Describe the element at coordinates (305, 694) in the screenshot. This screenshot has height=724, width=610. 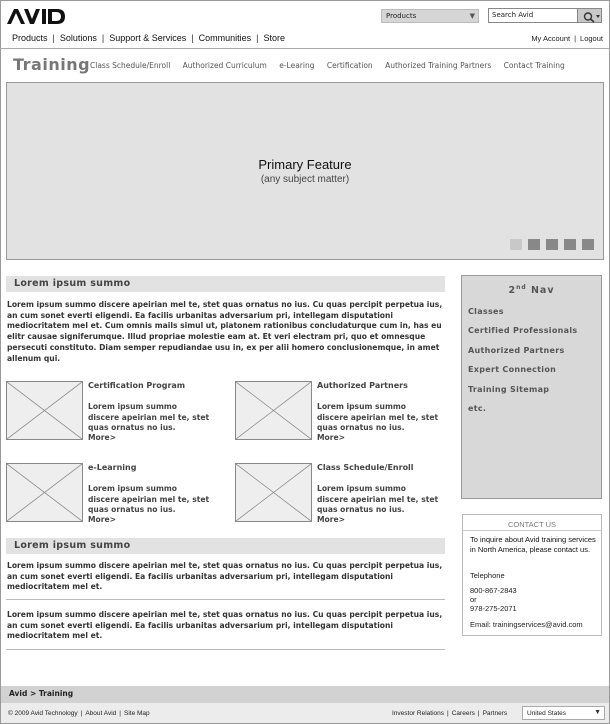
I see `breadcrumb: Avid > Training` at that location.